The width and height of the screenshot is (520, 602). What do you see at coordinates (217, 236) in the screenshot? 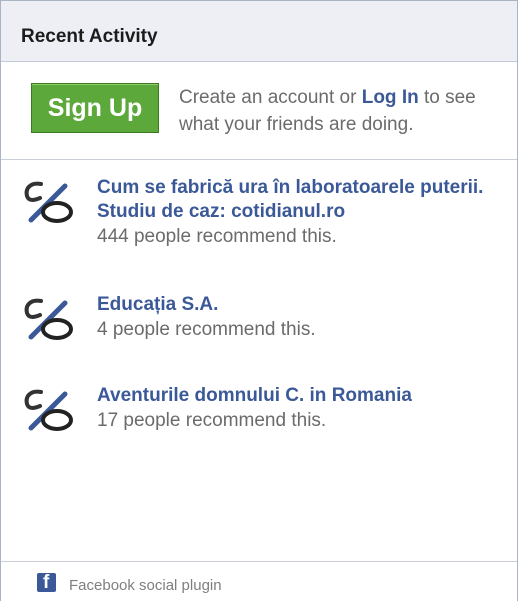
I see `recommend-count: 444 people recommend this.` at bounding box center [217, 236].